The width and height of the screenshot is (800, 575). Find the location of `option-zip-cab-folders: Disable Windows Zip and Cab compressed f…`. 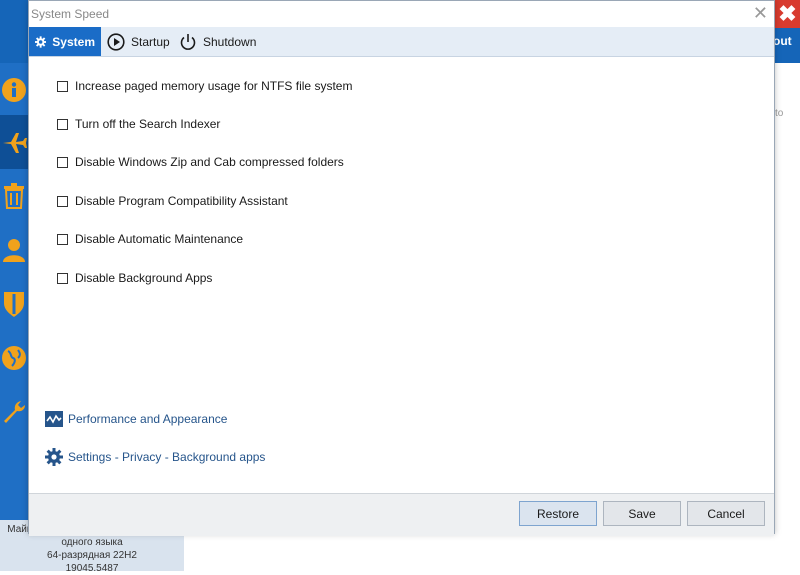

option-zip-cab-folders: Disable Windows Zip and Cab compressed f… is located at coordinates (200, 162).